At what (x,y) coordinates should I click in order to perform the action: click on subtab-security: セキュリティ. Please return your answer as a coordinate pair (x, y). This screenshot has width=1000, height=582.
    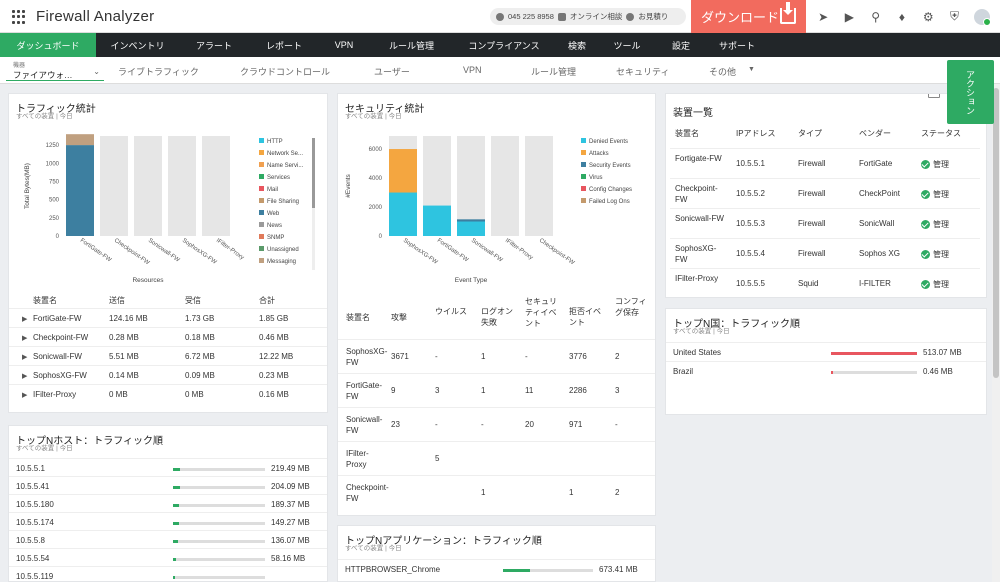
    Looking at the image, I should click on (642, 71).